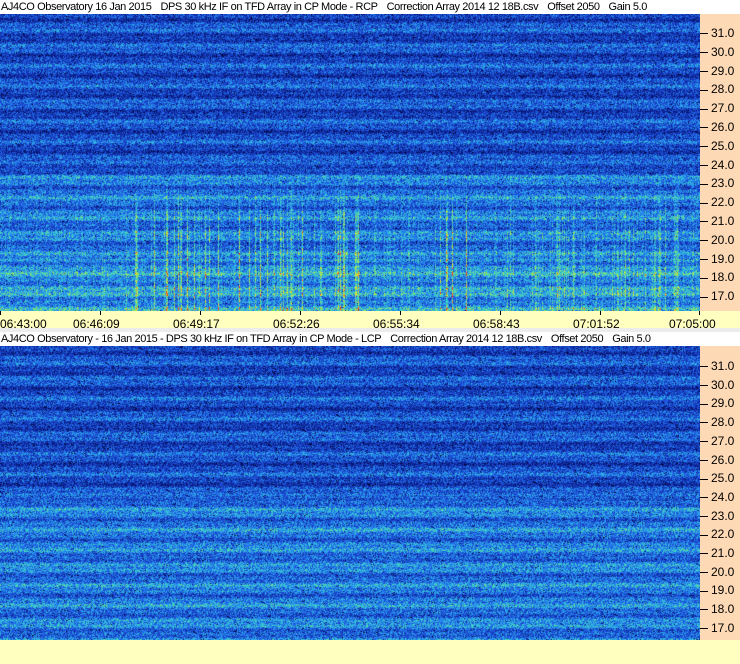  I want to click on bottom-time-axis, so click(370, 652).